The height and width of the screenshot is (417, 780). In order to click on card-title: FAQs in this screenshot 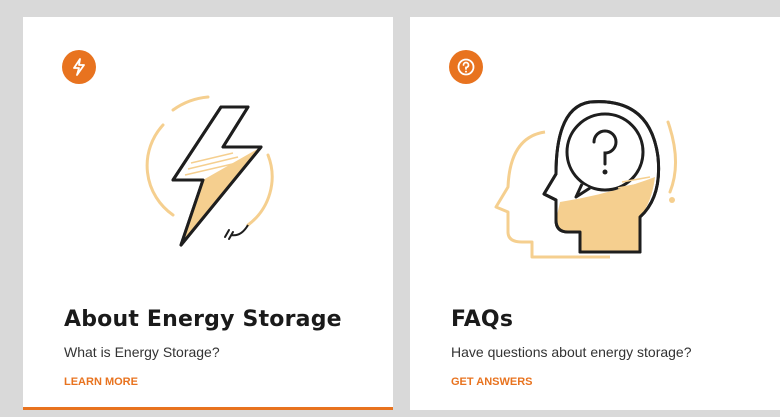, I will do `click(482, 319)`.